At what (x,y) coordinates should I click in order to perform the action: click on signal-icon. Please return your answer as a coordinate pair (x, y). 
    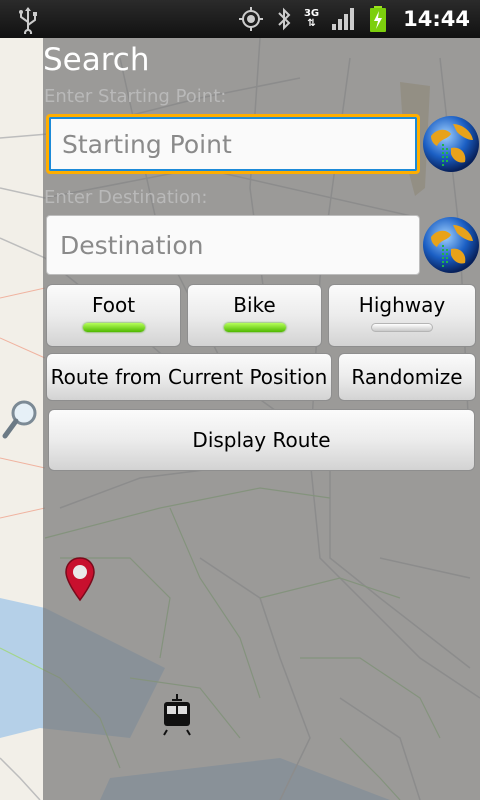
    Looking at the image, I should click on (343, 19).